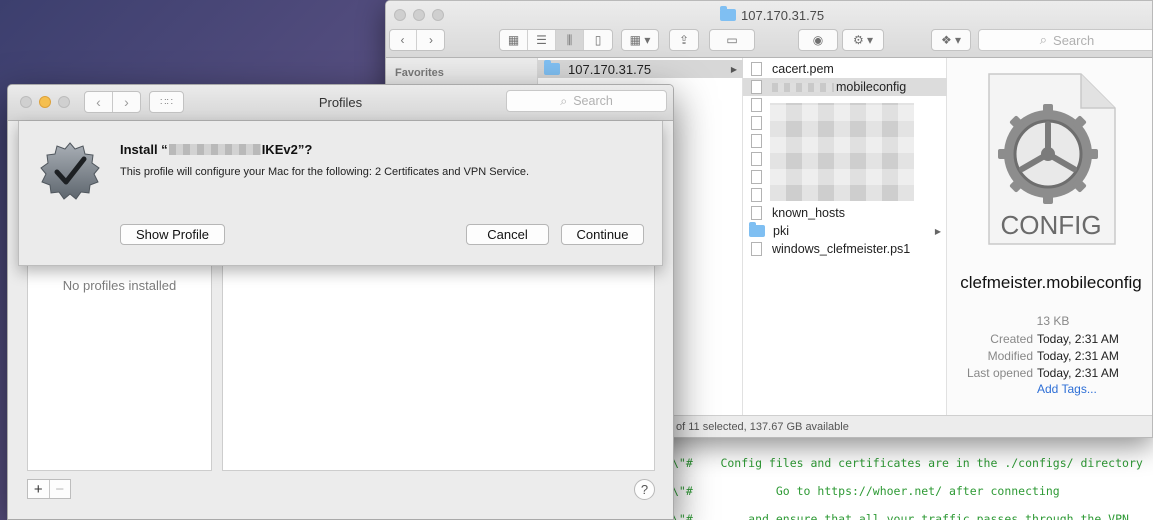 This screenshot has width=1153, height=520. Describe the element at coordinates (1050, 225) in the screenshot. I see `config-icon-label: CONFIG` at that location.